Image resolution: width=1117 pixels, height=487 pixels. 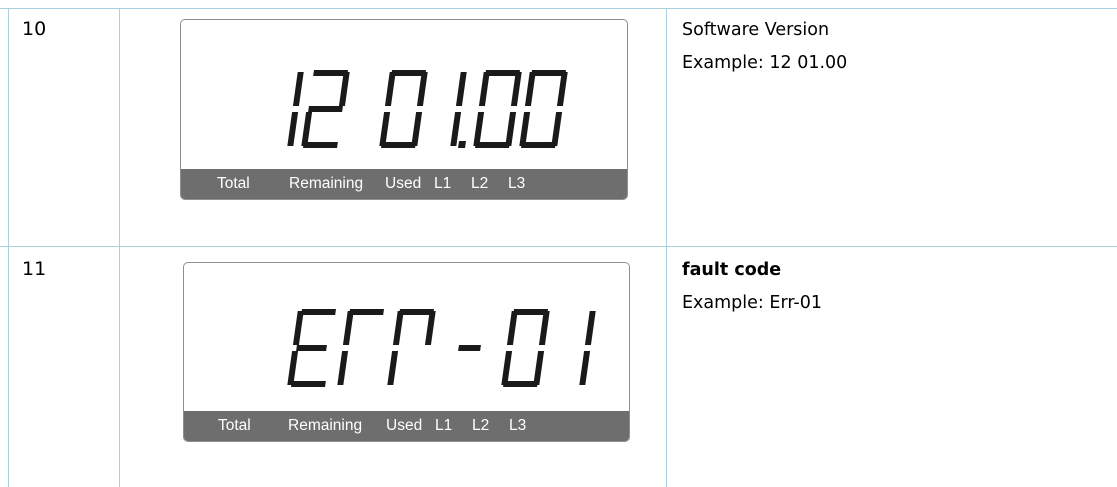 I want to click on lcd-digits-fault-code, so click(x=441, y=348).